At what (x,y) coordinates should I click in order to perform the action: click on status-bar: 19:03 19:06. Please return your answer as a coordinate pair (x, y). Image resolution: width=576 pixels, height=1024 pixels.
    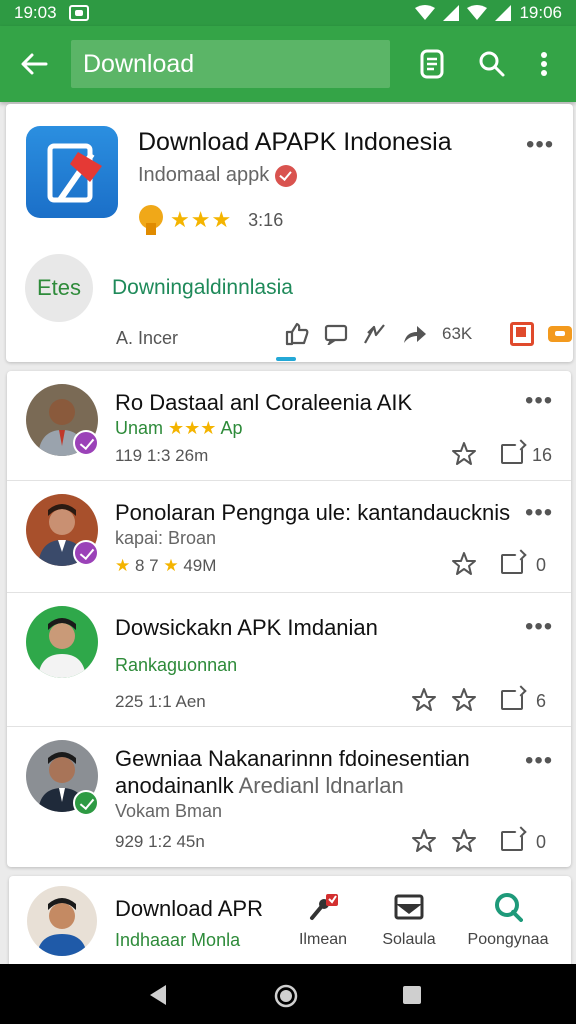
    Looking at the image, I should click on (288, 13).